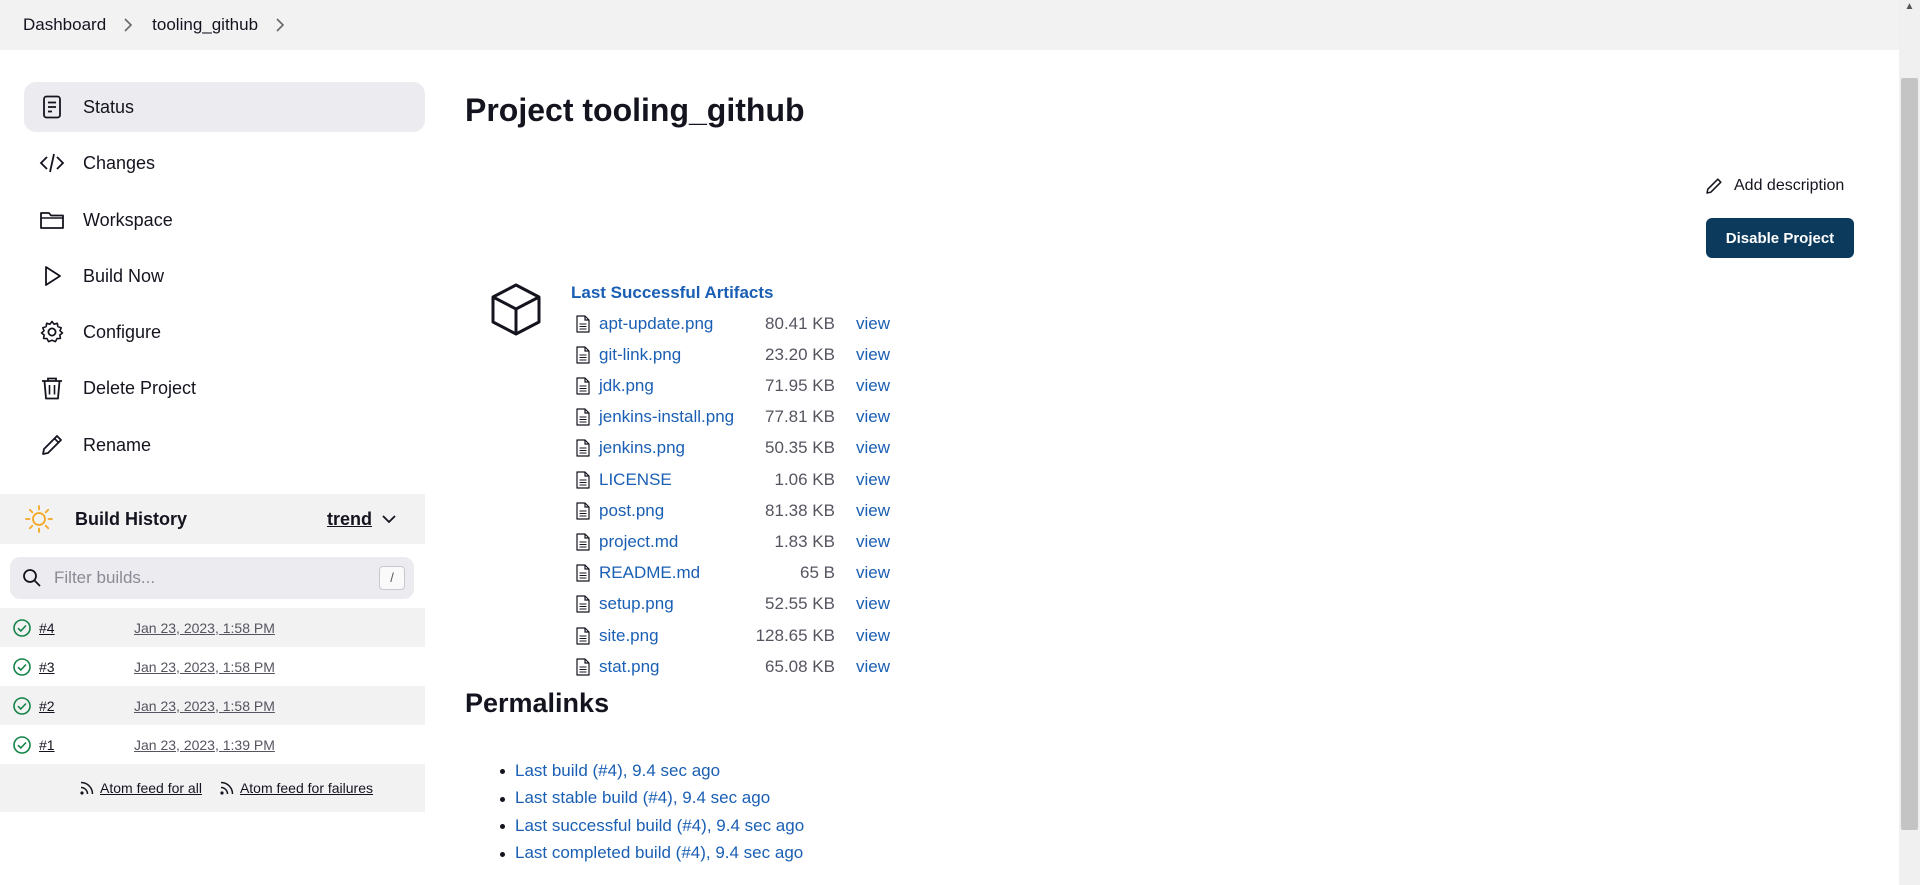 The width and height of the screenshot is (1920, 885). Describe the element at coordinates (109, 106) in the screenshot. I see `task-label: Status` at that location.